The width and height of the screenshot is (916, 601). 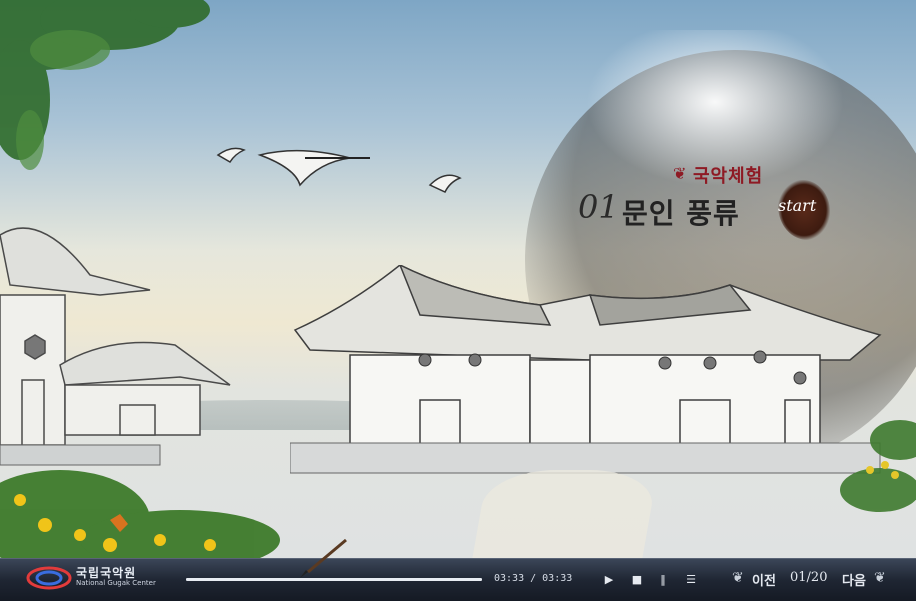 What do you see at coordinates (105, 85) in the screenshot?
I see `tree-foliage` at bounding box center [105, 85].